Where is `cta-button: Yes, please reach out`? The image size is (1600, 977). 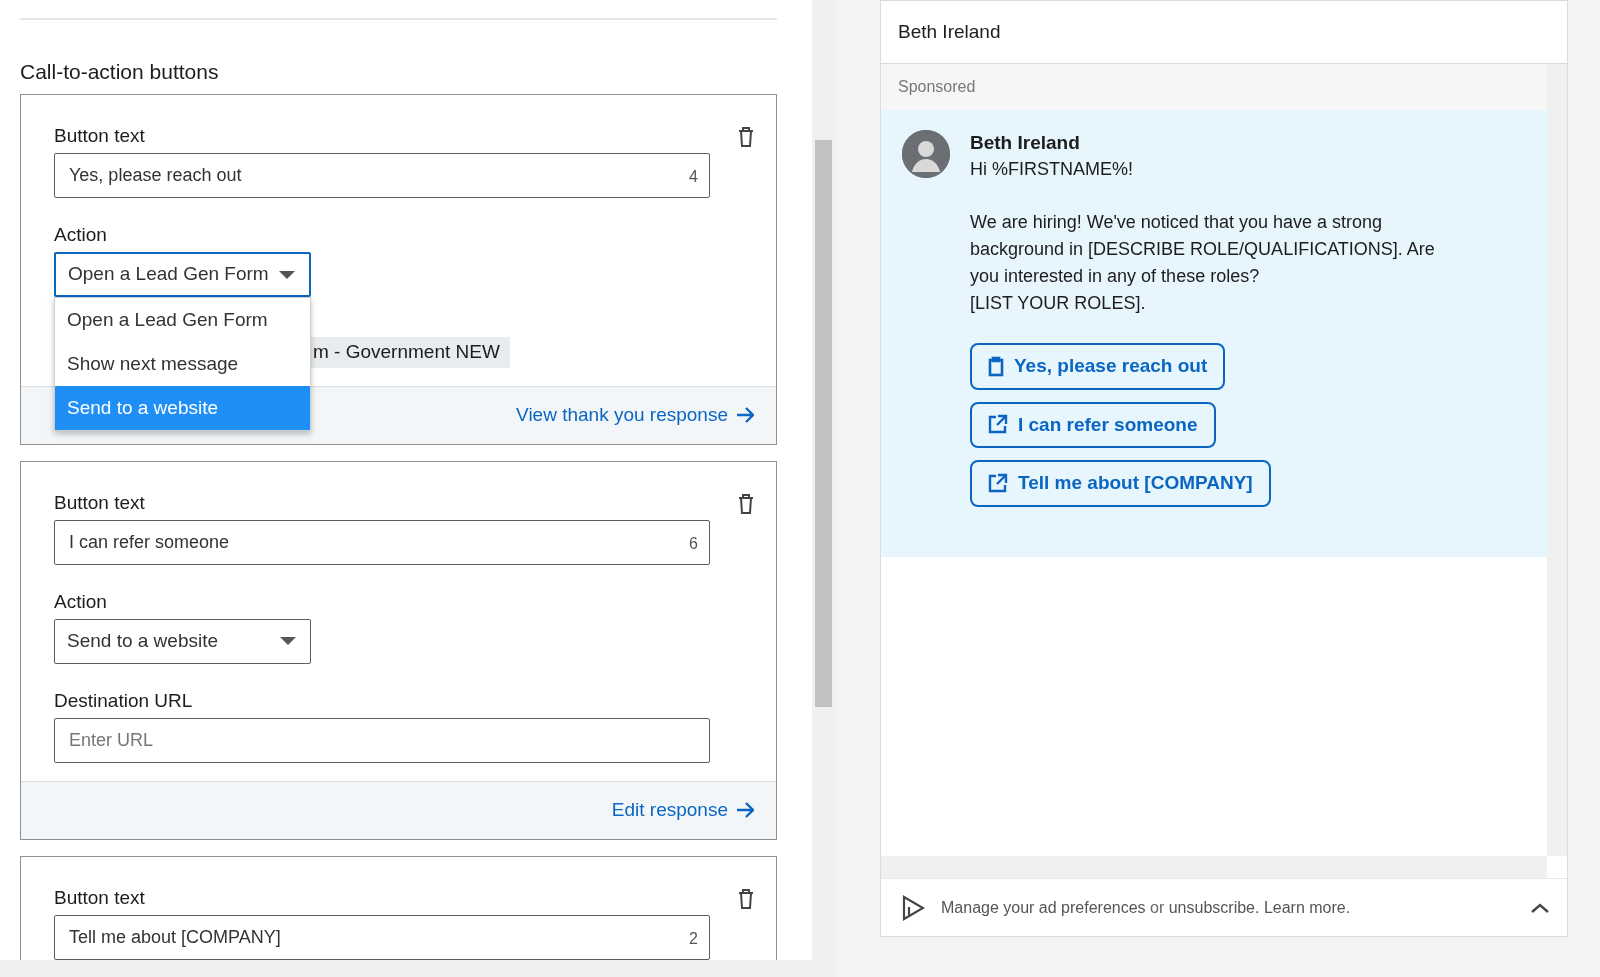
cta-button: Yes, please reach out is located at coordinates (1098, 366).